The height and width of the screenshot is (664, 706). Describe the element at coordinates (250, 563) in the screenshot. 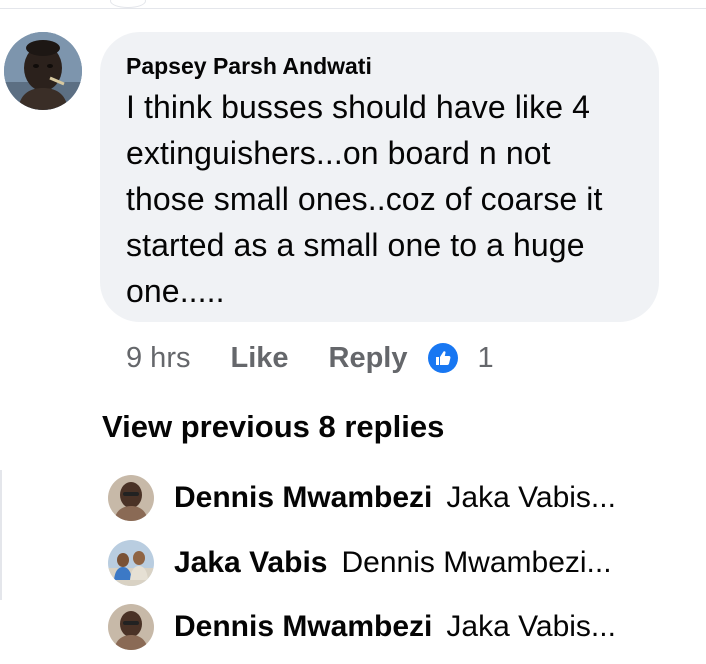

I see `reply-author-name: Jaka Vabis` at that location.